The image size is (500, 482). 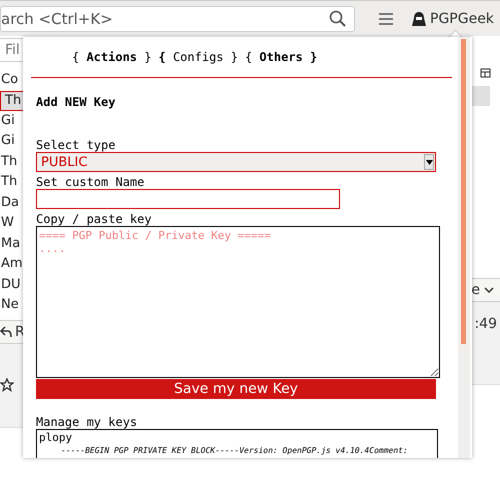 I want to click on scrollbar-thumb, so click(x=463, y=191).